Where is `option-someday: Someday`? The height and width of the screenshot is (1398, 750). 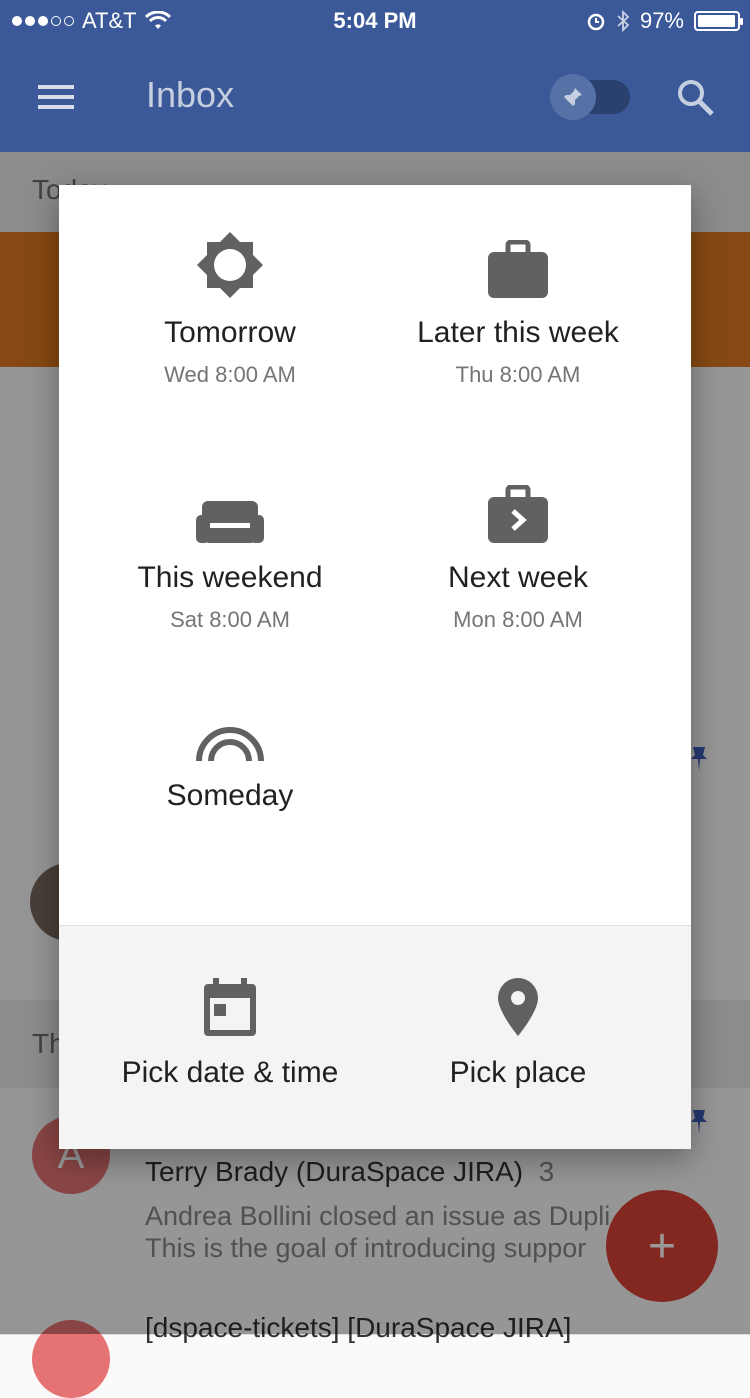 option-someday: Someday is located at coordinates (230, 753).